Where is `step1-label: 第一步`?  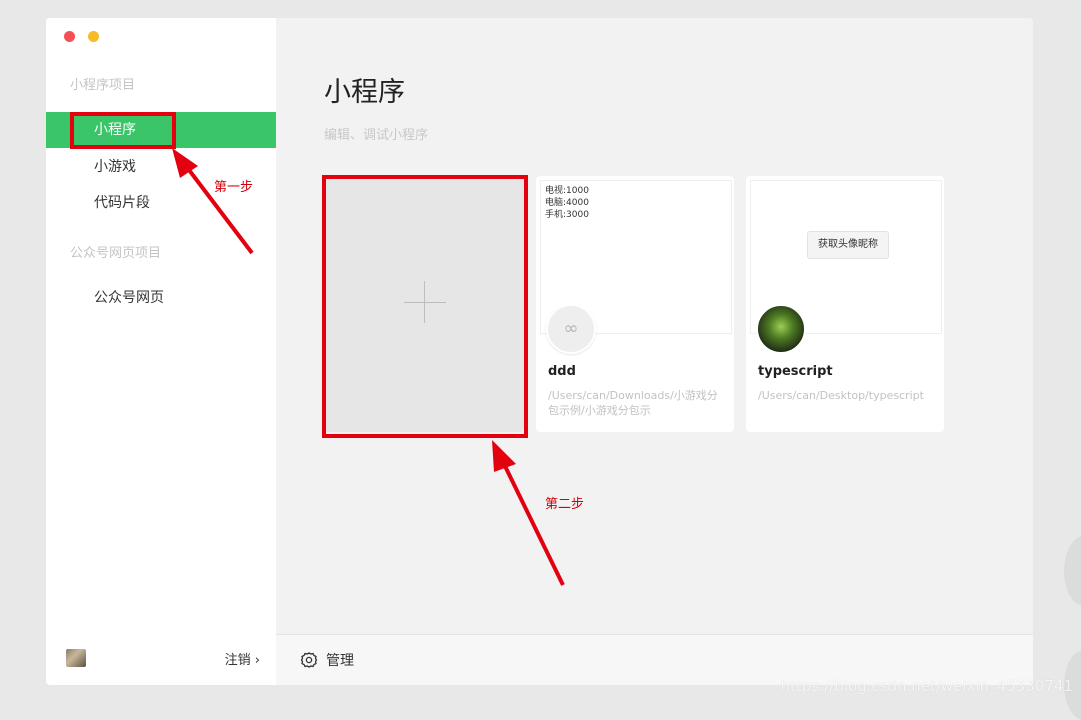
step1-label: 第一步 is located at coordinates (234, 187).